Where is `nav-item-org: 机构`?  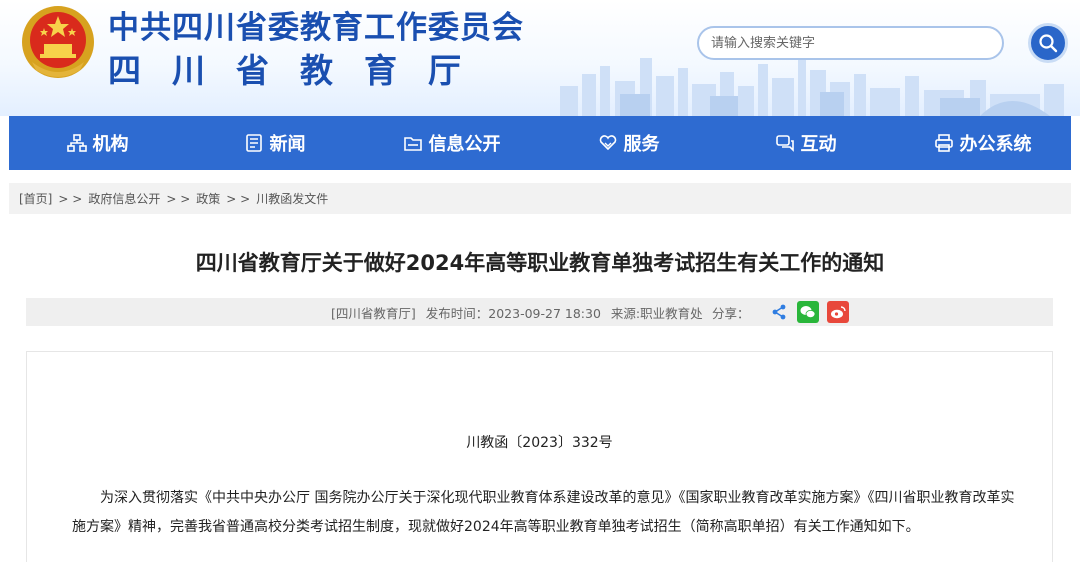 nav-item-org: 机构 is located at coordinates (97, 143).